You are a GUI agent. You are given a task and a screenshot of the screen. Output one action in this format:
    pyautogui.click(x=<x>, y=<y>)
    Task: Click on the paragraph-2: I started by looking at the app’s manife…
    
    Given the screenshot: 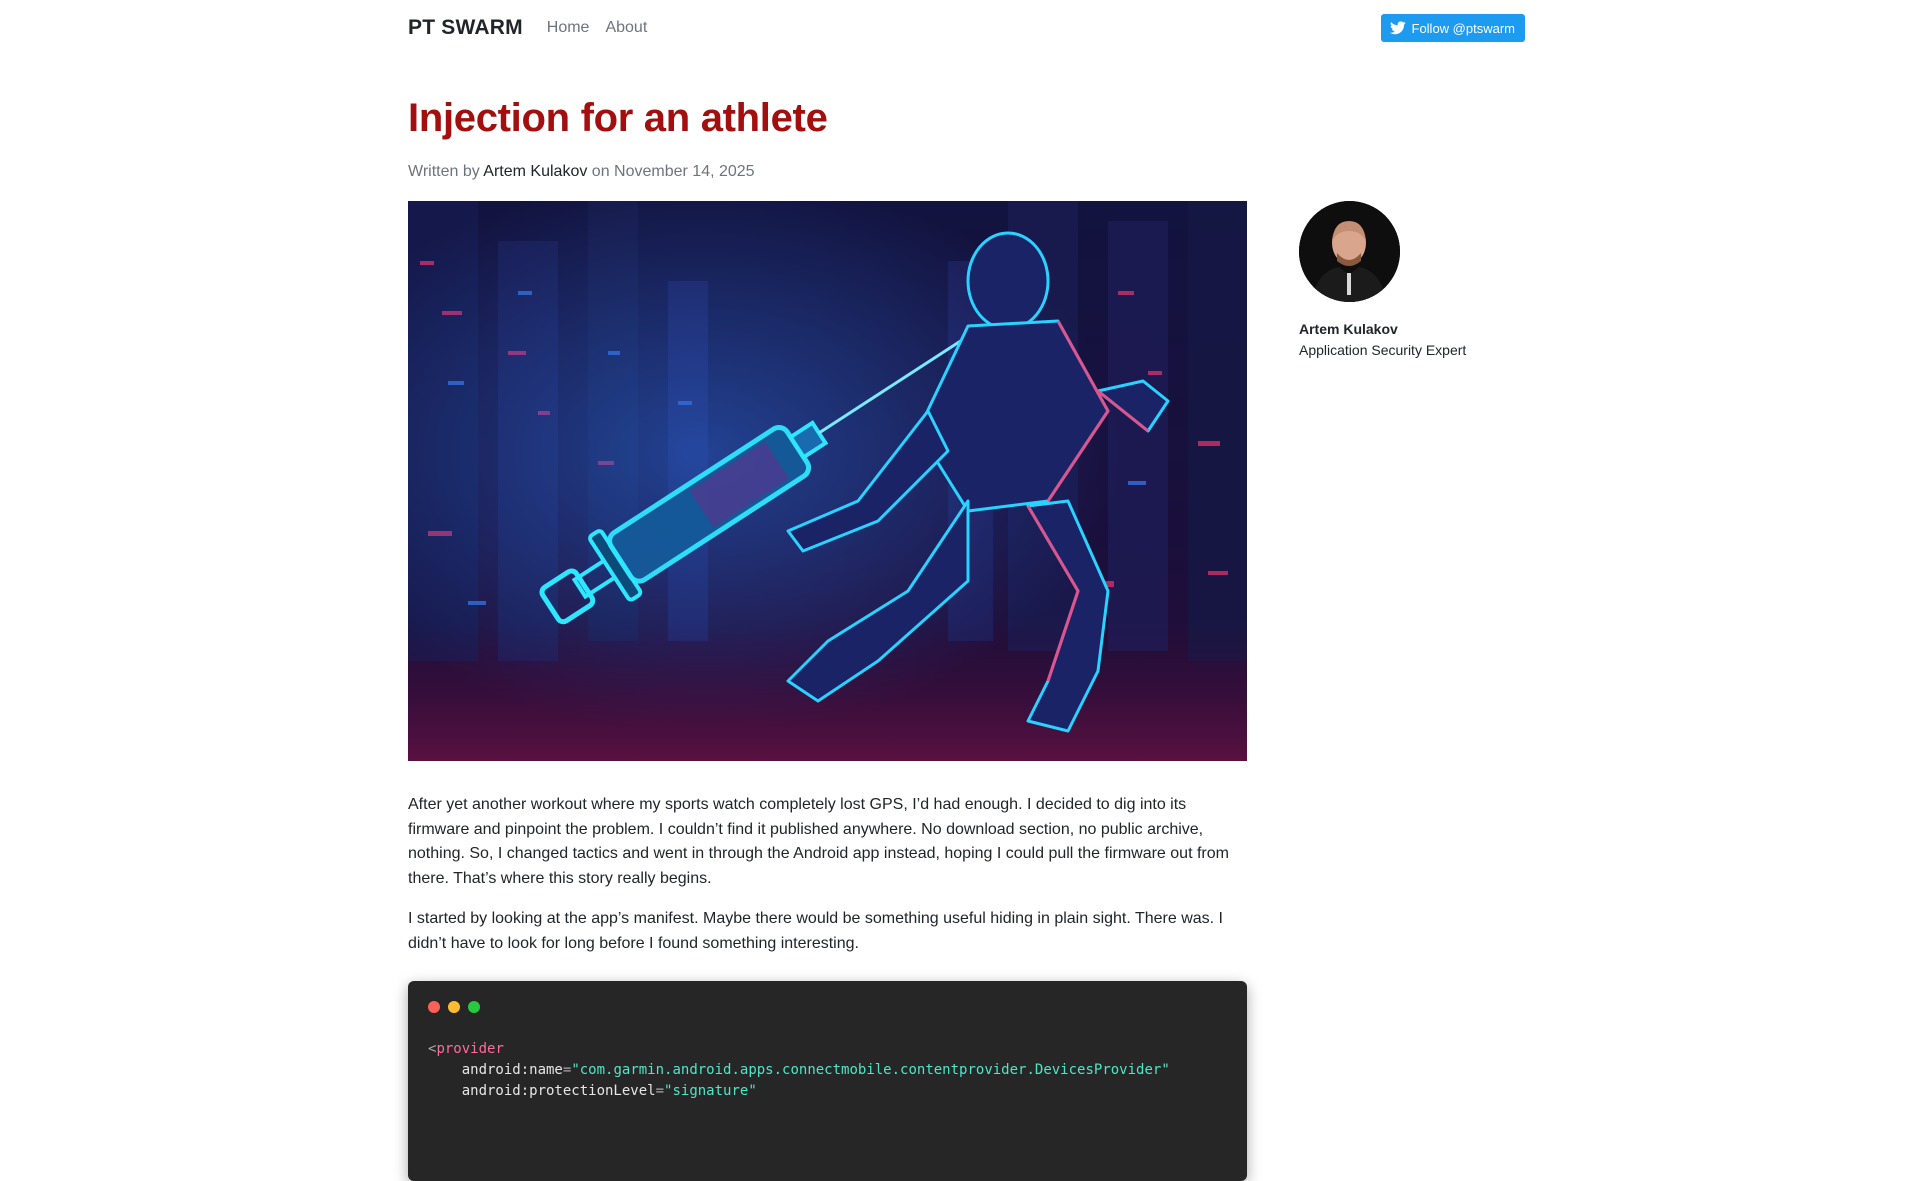 What is the action you would take?
    pyautogui.click(x=815, y=931)
    